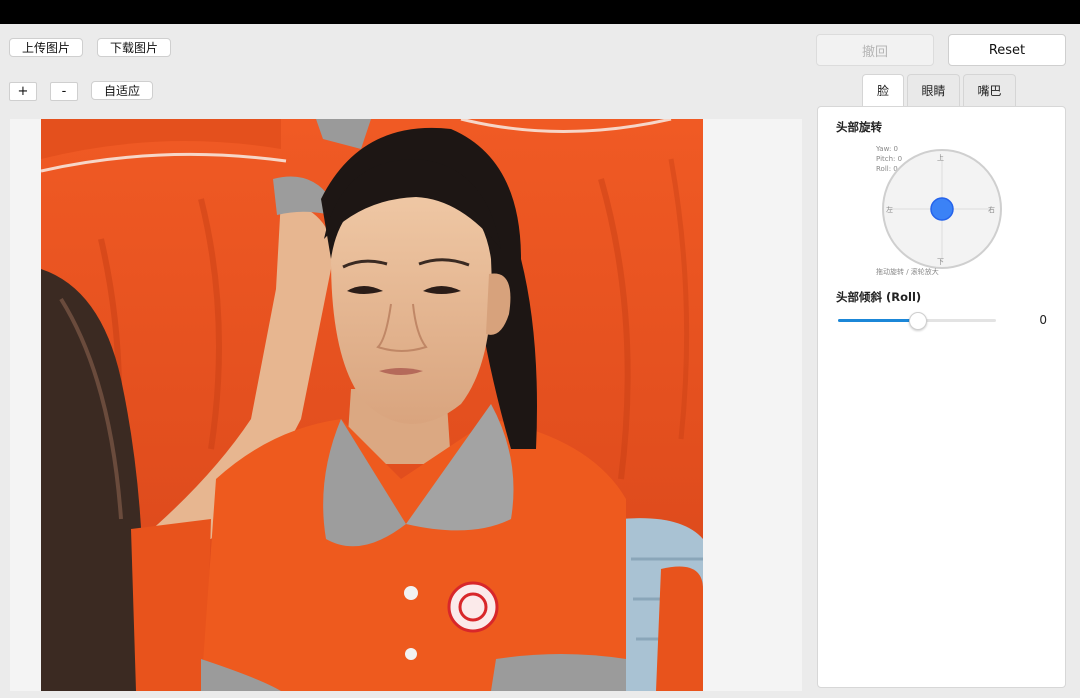 The width and height of the screenshot is (1080, 698). What do you see at coordinates (875, 50) in the screenshot?
I see `undo-button: 撤回` at bounding box center [875, 50].